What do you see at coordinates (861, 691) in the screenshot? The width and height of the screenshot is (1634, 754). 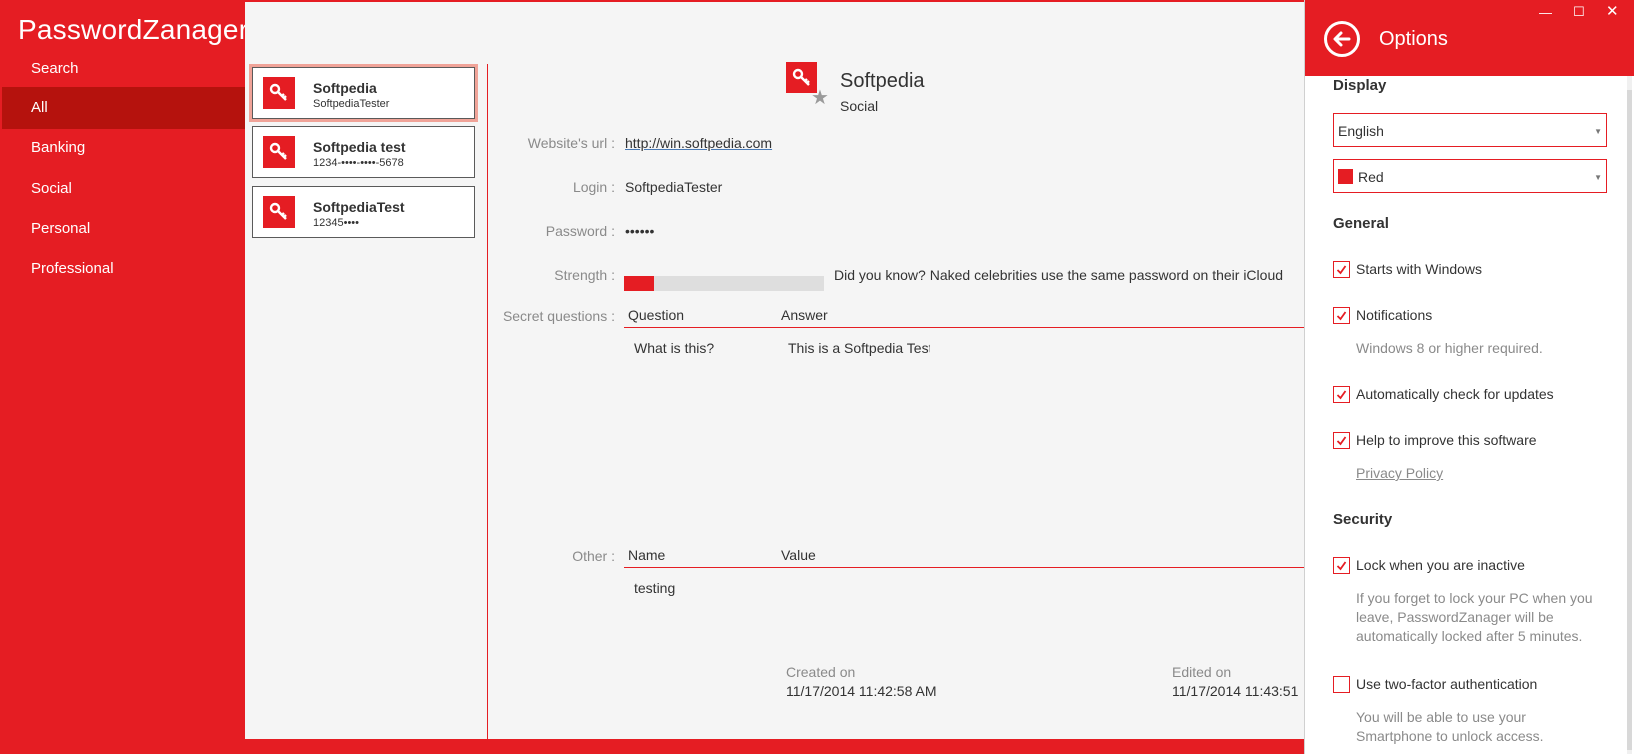 I see `created-value: 11/17/2014 11:42:58 AM` at bounding box center [861, 691].